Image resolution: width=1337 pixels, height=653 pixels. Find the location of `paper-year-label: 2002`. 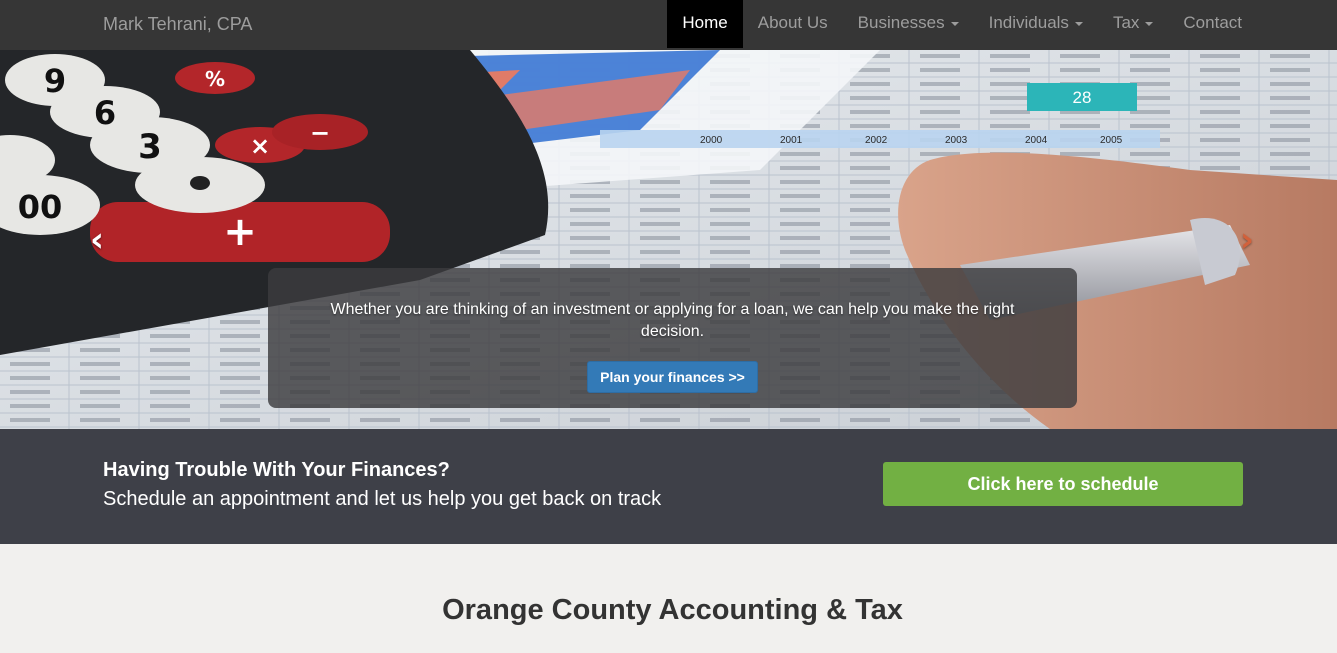

paper-year-label: 2002 is located at coordinates (876, 140).